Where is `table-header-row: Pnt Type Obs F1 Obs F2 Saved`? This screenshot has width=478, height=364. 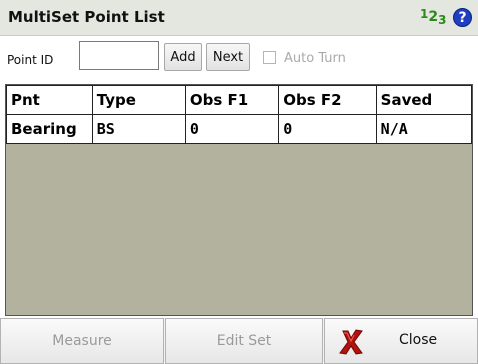
table-header-row: Pnt Type Obs F1 Obs F2 Saved is located at coordinates (239, 100).